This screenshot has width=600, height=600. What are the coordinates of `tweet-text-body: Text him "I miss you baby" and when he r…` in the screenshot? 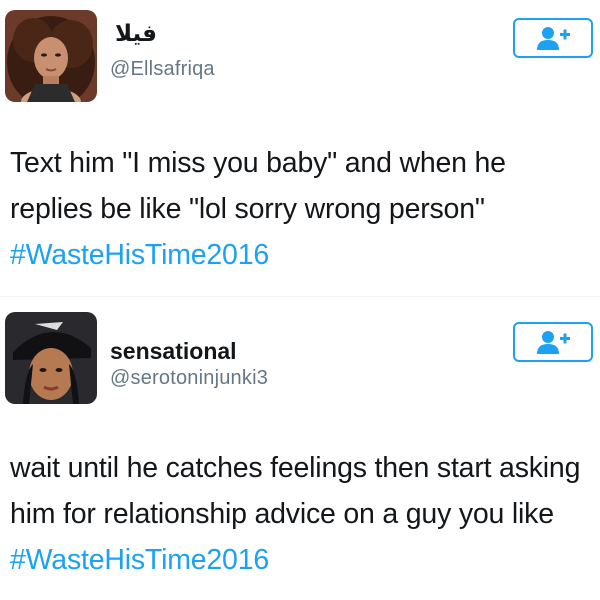 It's located at (258, 186).